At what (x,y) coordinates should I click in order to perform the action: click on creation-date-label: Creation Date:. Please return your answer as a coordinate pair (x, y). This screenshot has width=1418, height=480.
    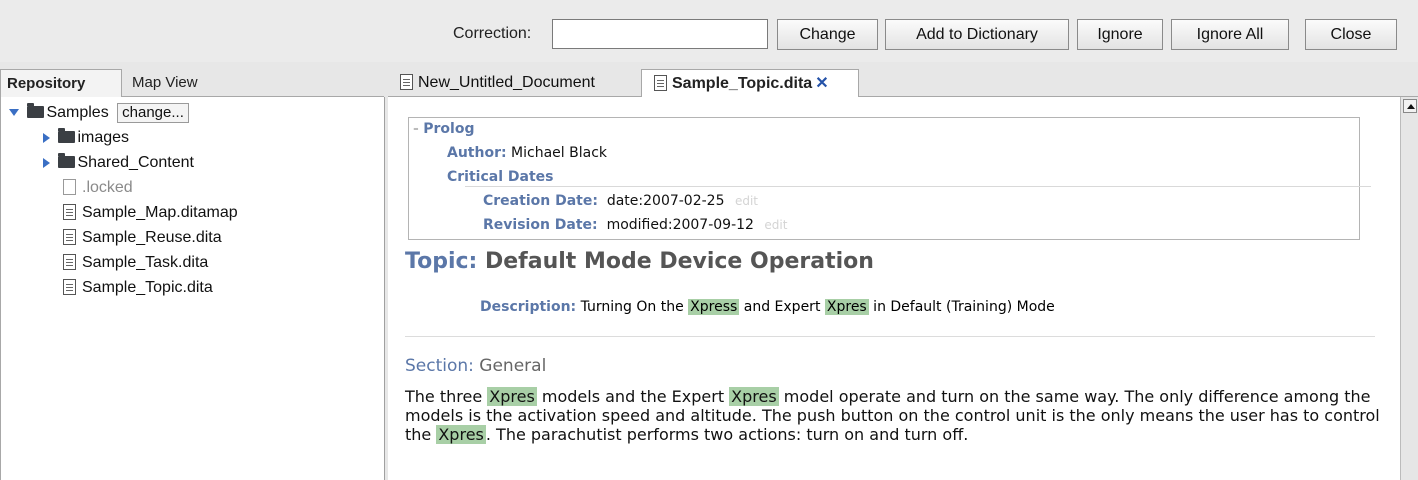
    Looking at the image, I should click on (540, 201).